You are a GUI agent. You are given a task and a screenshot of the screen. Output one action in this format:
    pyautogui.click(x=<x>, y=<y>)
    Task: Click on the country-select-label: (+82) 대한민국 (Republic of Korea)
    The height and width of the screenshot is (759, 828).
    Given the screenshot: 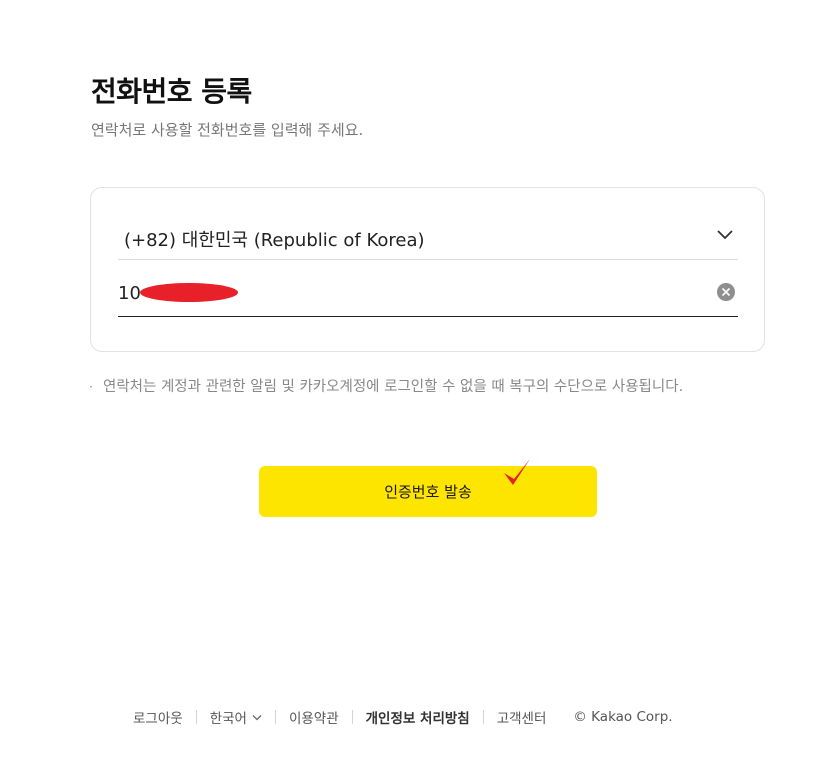 What is the action you would take?
    pyautogui.click(x=274, y=240)
    